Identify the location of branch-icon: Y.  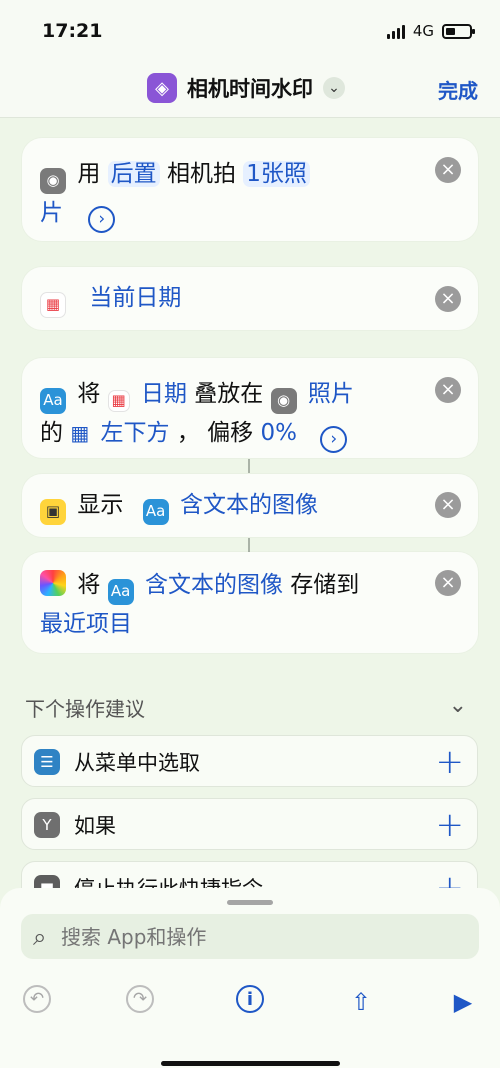
(47, 825).